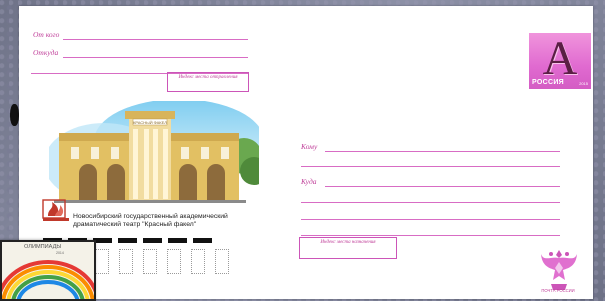  I want to click on sender-index-label: Индекс места отправления, so click(208, 77).